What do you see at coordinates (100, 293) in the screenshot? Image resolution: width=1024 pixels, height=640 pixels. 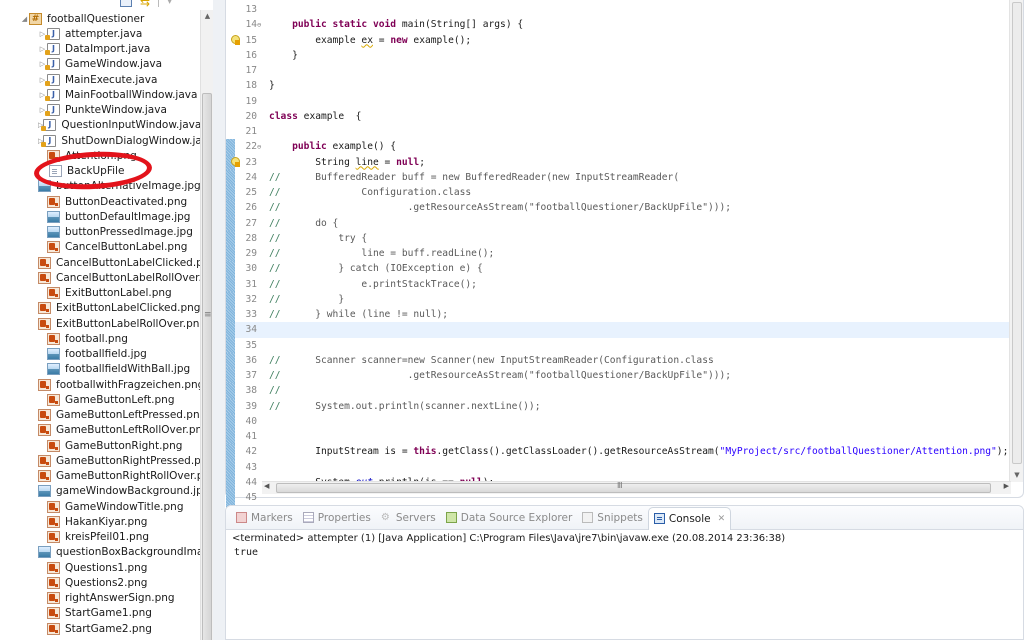 I see `tree-item: ExitButtonLabel.png` at bounding box center [100, 293].